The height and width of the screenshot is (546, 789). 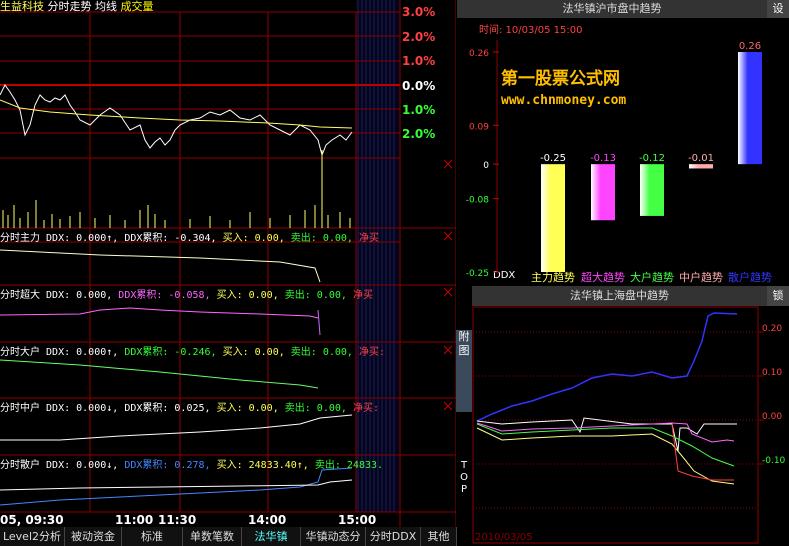 What do you see at coordinates (479, 54) in the screenshot?
I see `ytick-label: 0.26` at bounding box center [479, 54].